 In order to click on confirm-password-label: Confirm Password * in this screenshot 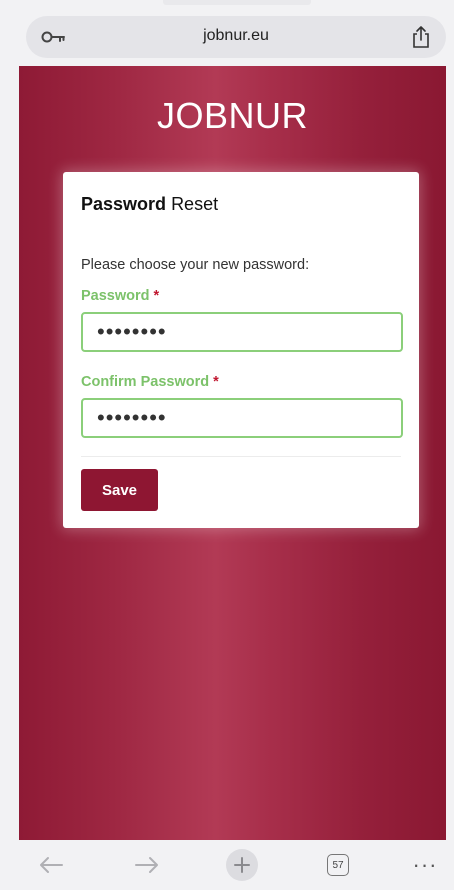, I will do `click(150, 382)`.